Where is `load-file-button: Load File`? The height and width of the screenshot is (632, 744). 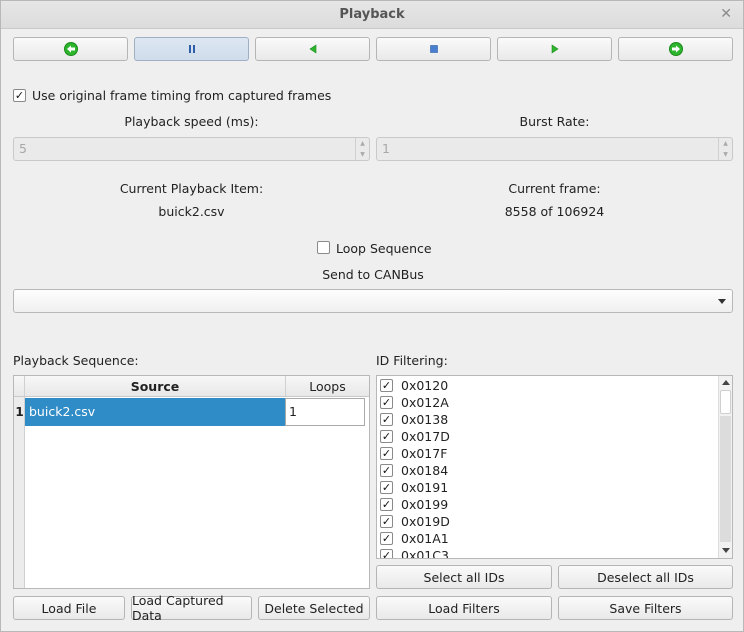
load-file-button: Load File is located at coordinates (69, 608).